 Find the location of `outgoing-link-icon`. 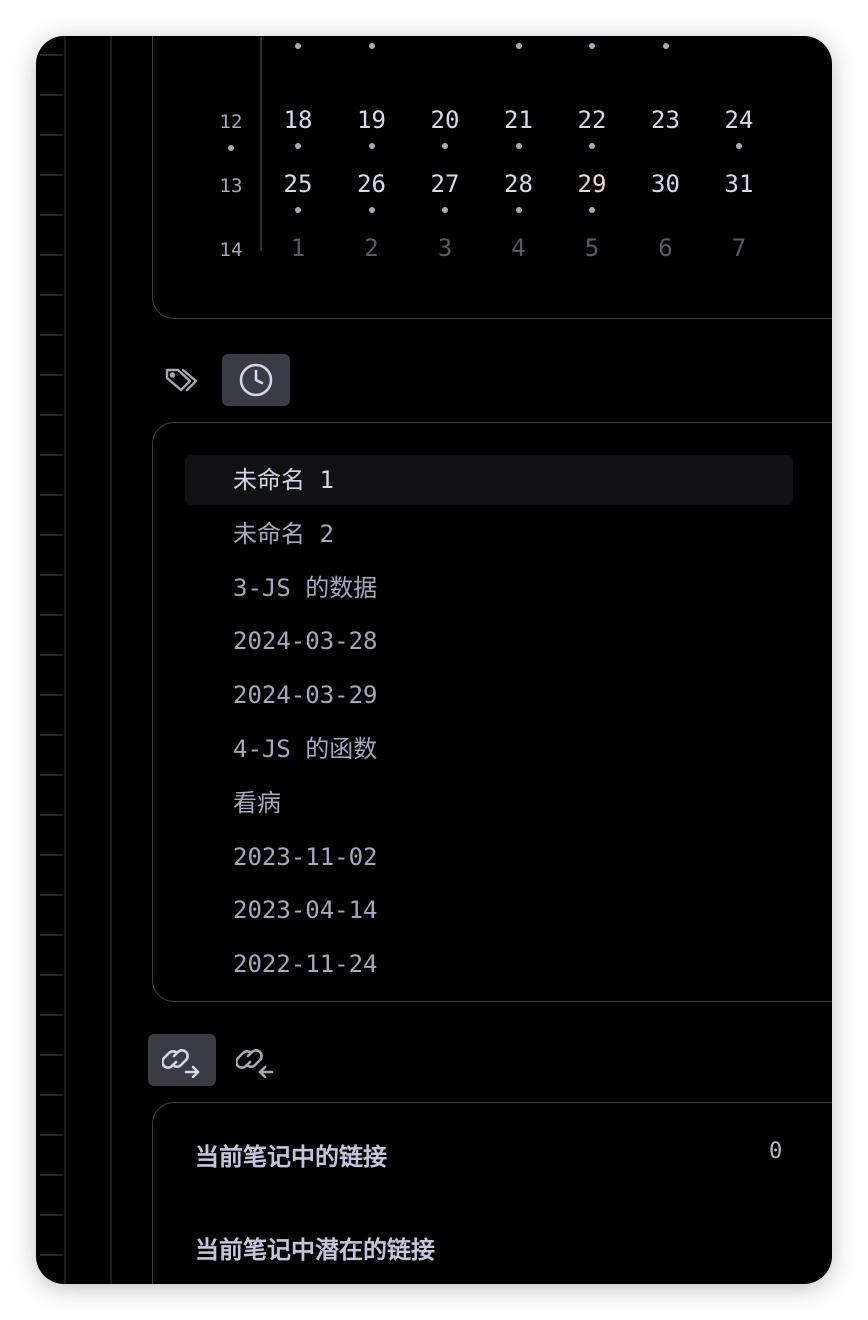

outgoing-link-icon is located at coordinates (181, 1063).